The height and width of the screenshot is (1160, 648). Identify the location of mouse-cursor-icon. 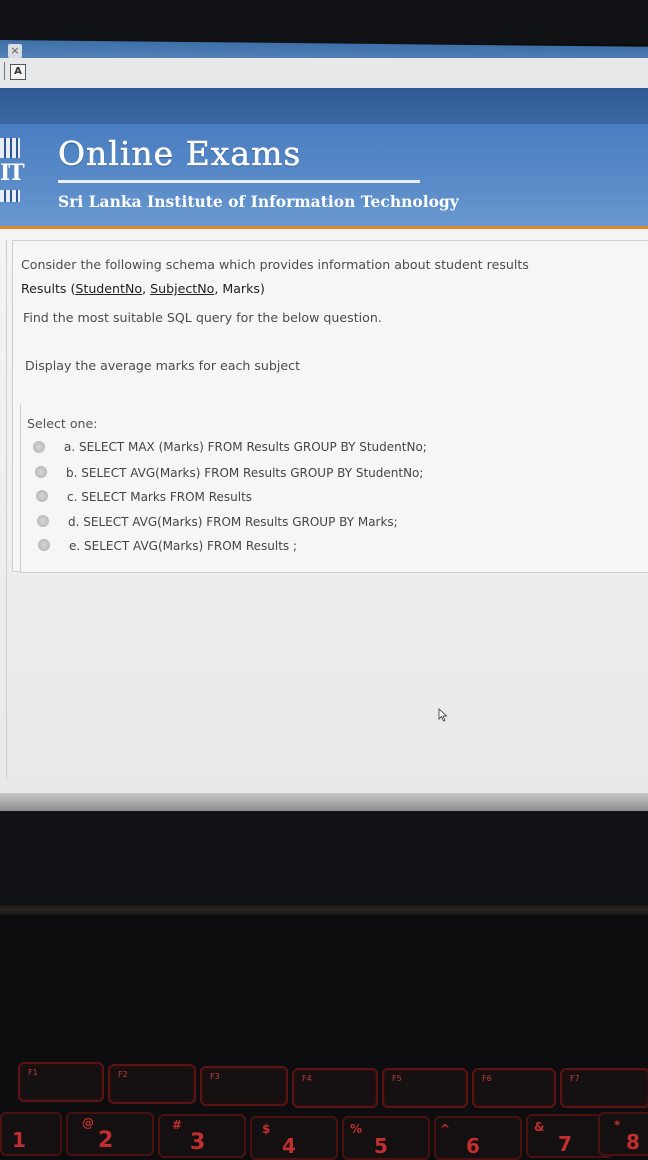
(443, 715).